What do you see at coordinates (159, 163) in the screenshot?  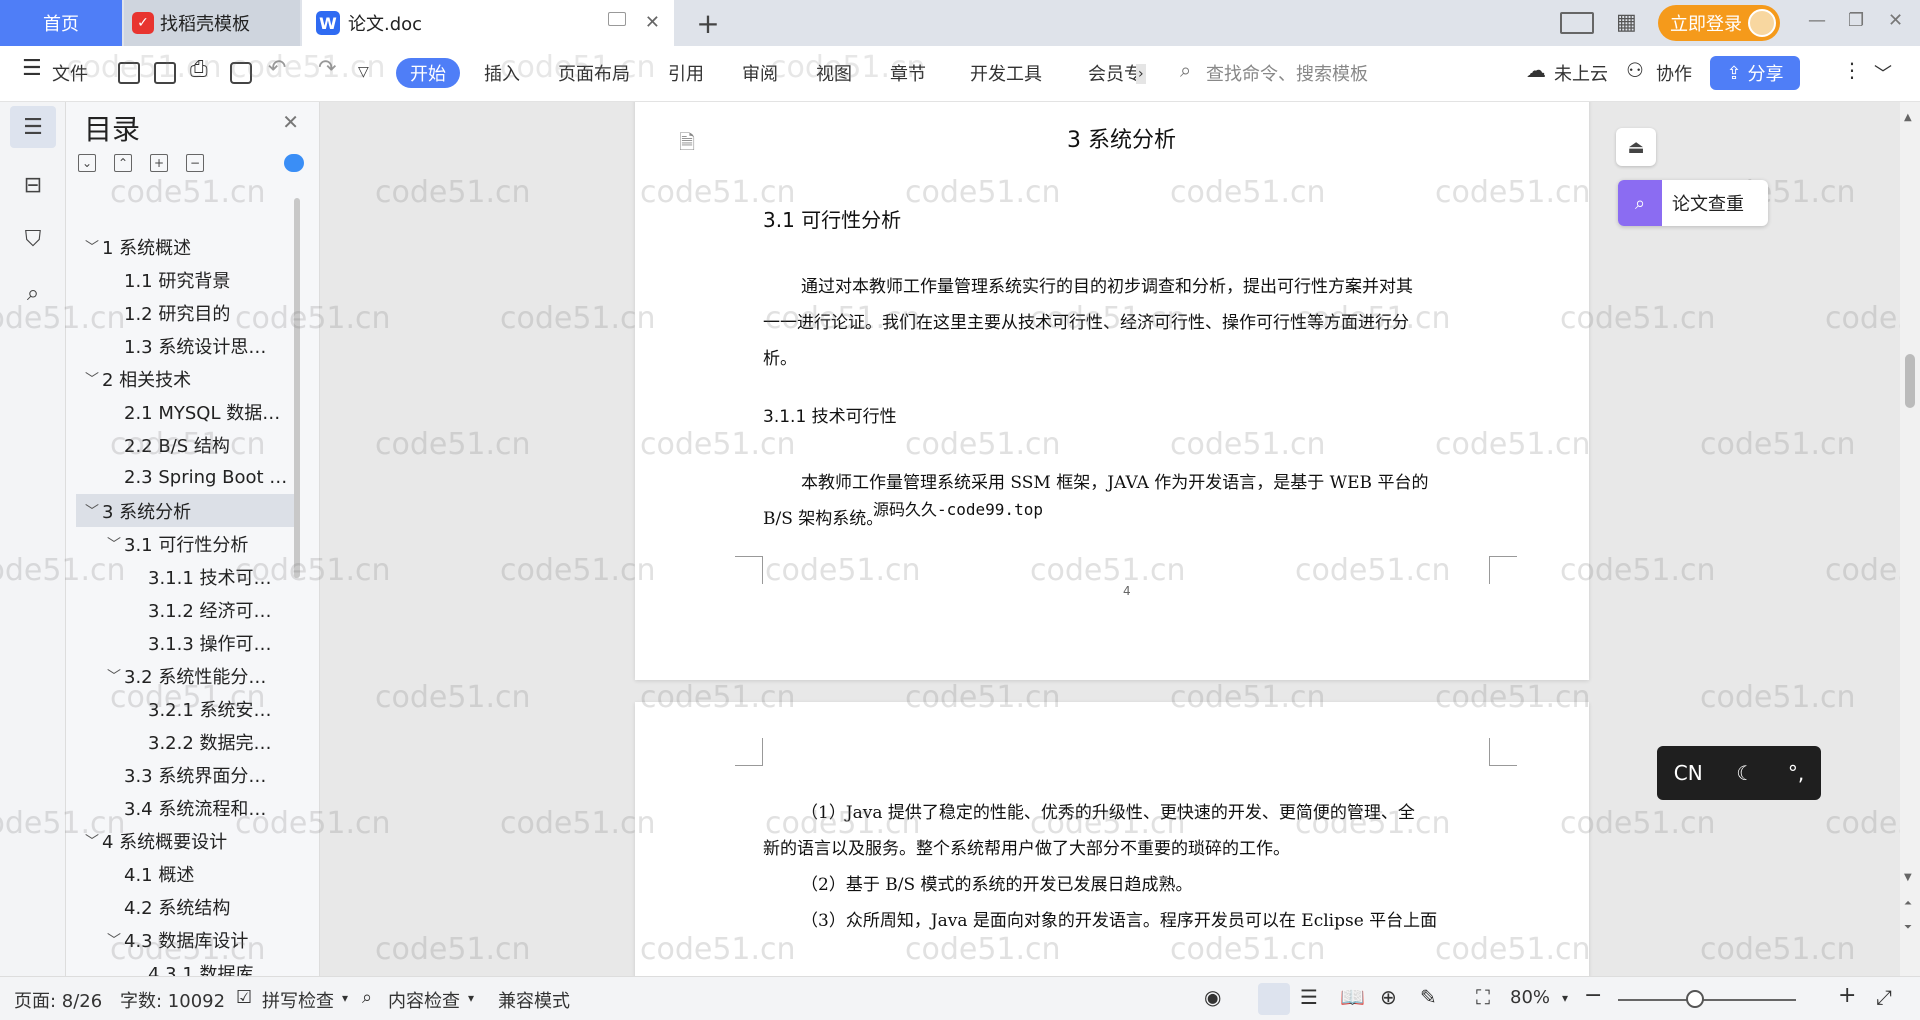 I see `add-heading-icon: +` at bounding box center [159, 163].